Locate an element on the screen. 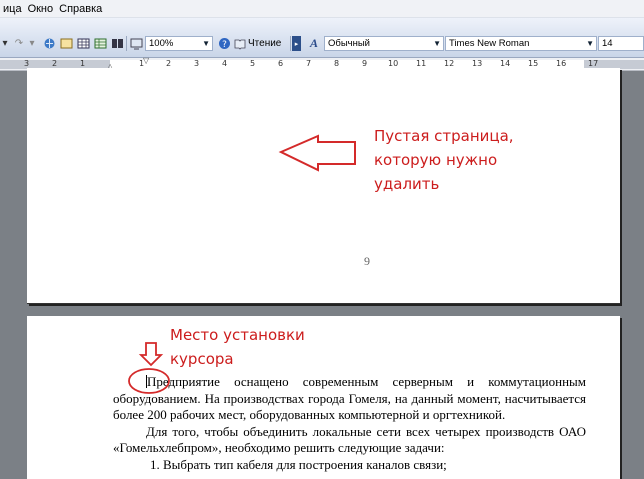 Image resolution: width=644 pixels, height=479 pixels. ruler-label: 6 is located at coordinates (281, 63).